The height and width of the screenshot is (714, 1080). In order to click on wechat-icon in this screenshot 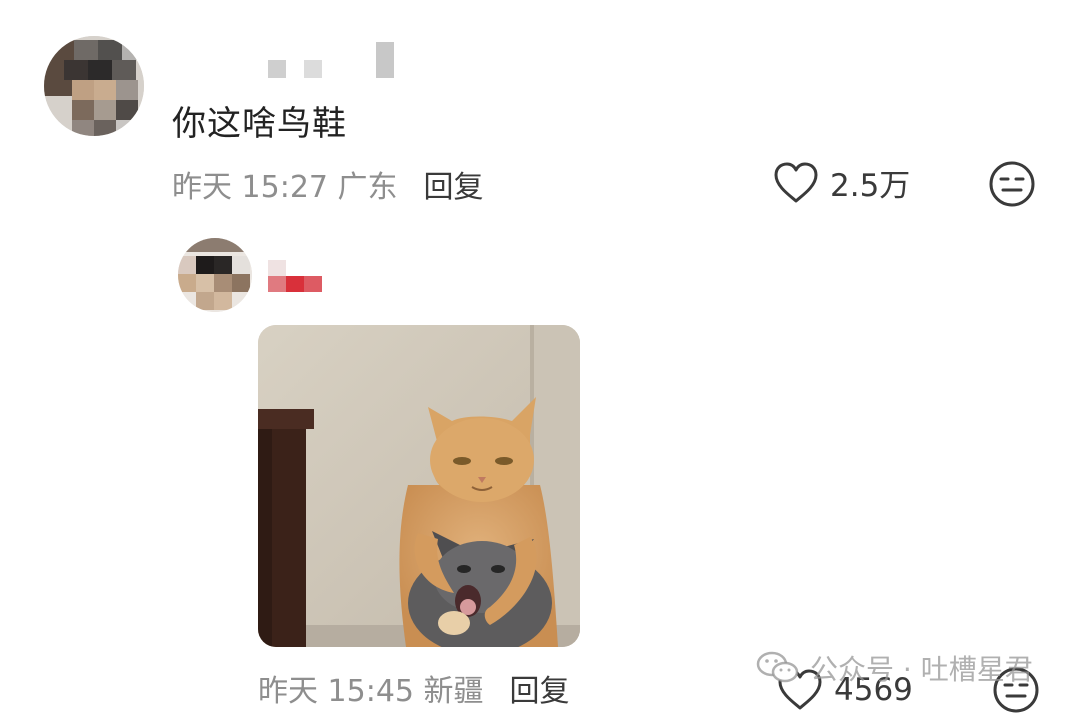, I will do `click(777, 667)`.